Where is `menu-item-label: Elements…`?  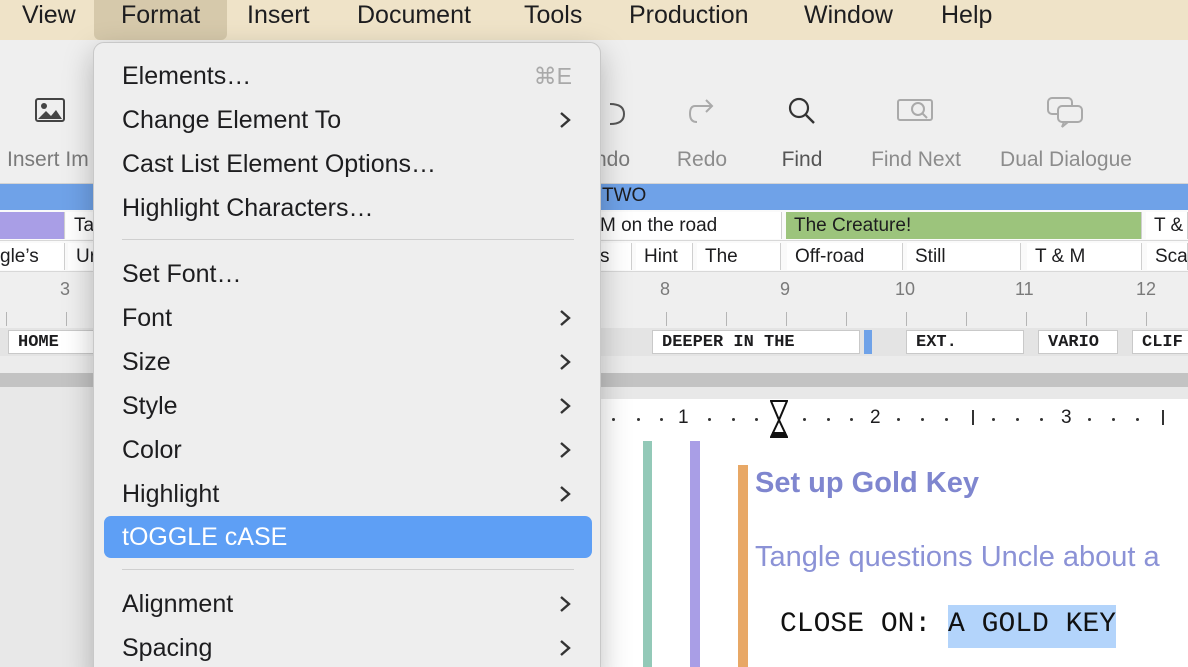 menu-item-label: Elements… is located at coordinates (187, 76).